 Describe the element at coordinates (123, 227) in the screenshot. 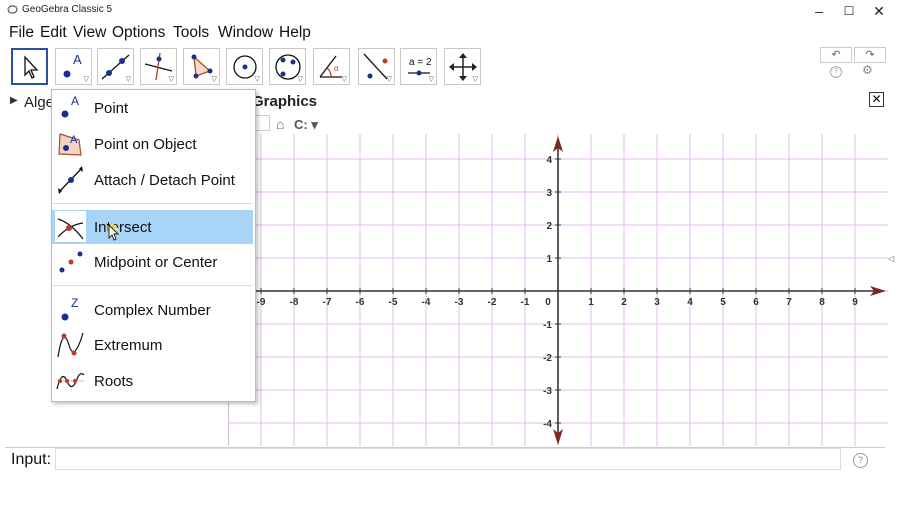

I see `menu-item-label: Intersect` at that location.